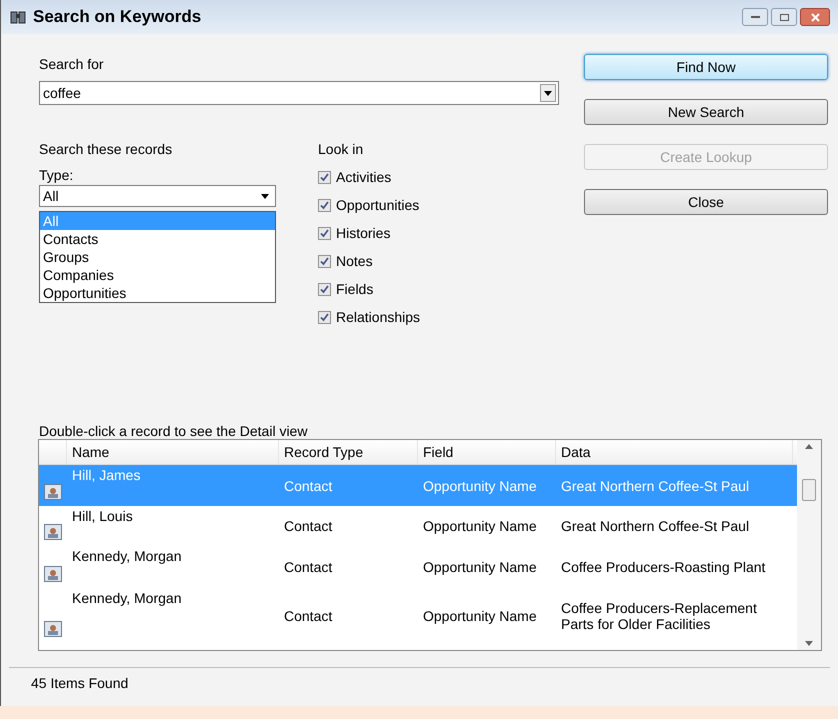 This screenshot has width=838, height=719. I want to click on instruction-text: Double-click a record to see the Detail view, so click(173, 430).